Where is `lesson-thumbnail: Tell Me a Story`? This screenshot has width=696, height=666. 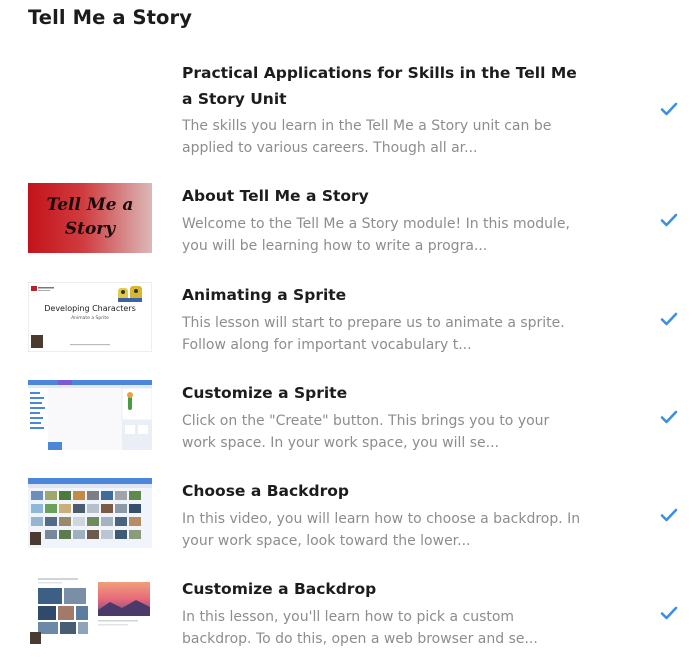
lesson-thumbnail: Tell Me a Story is located at coordinates (90, 218).